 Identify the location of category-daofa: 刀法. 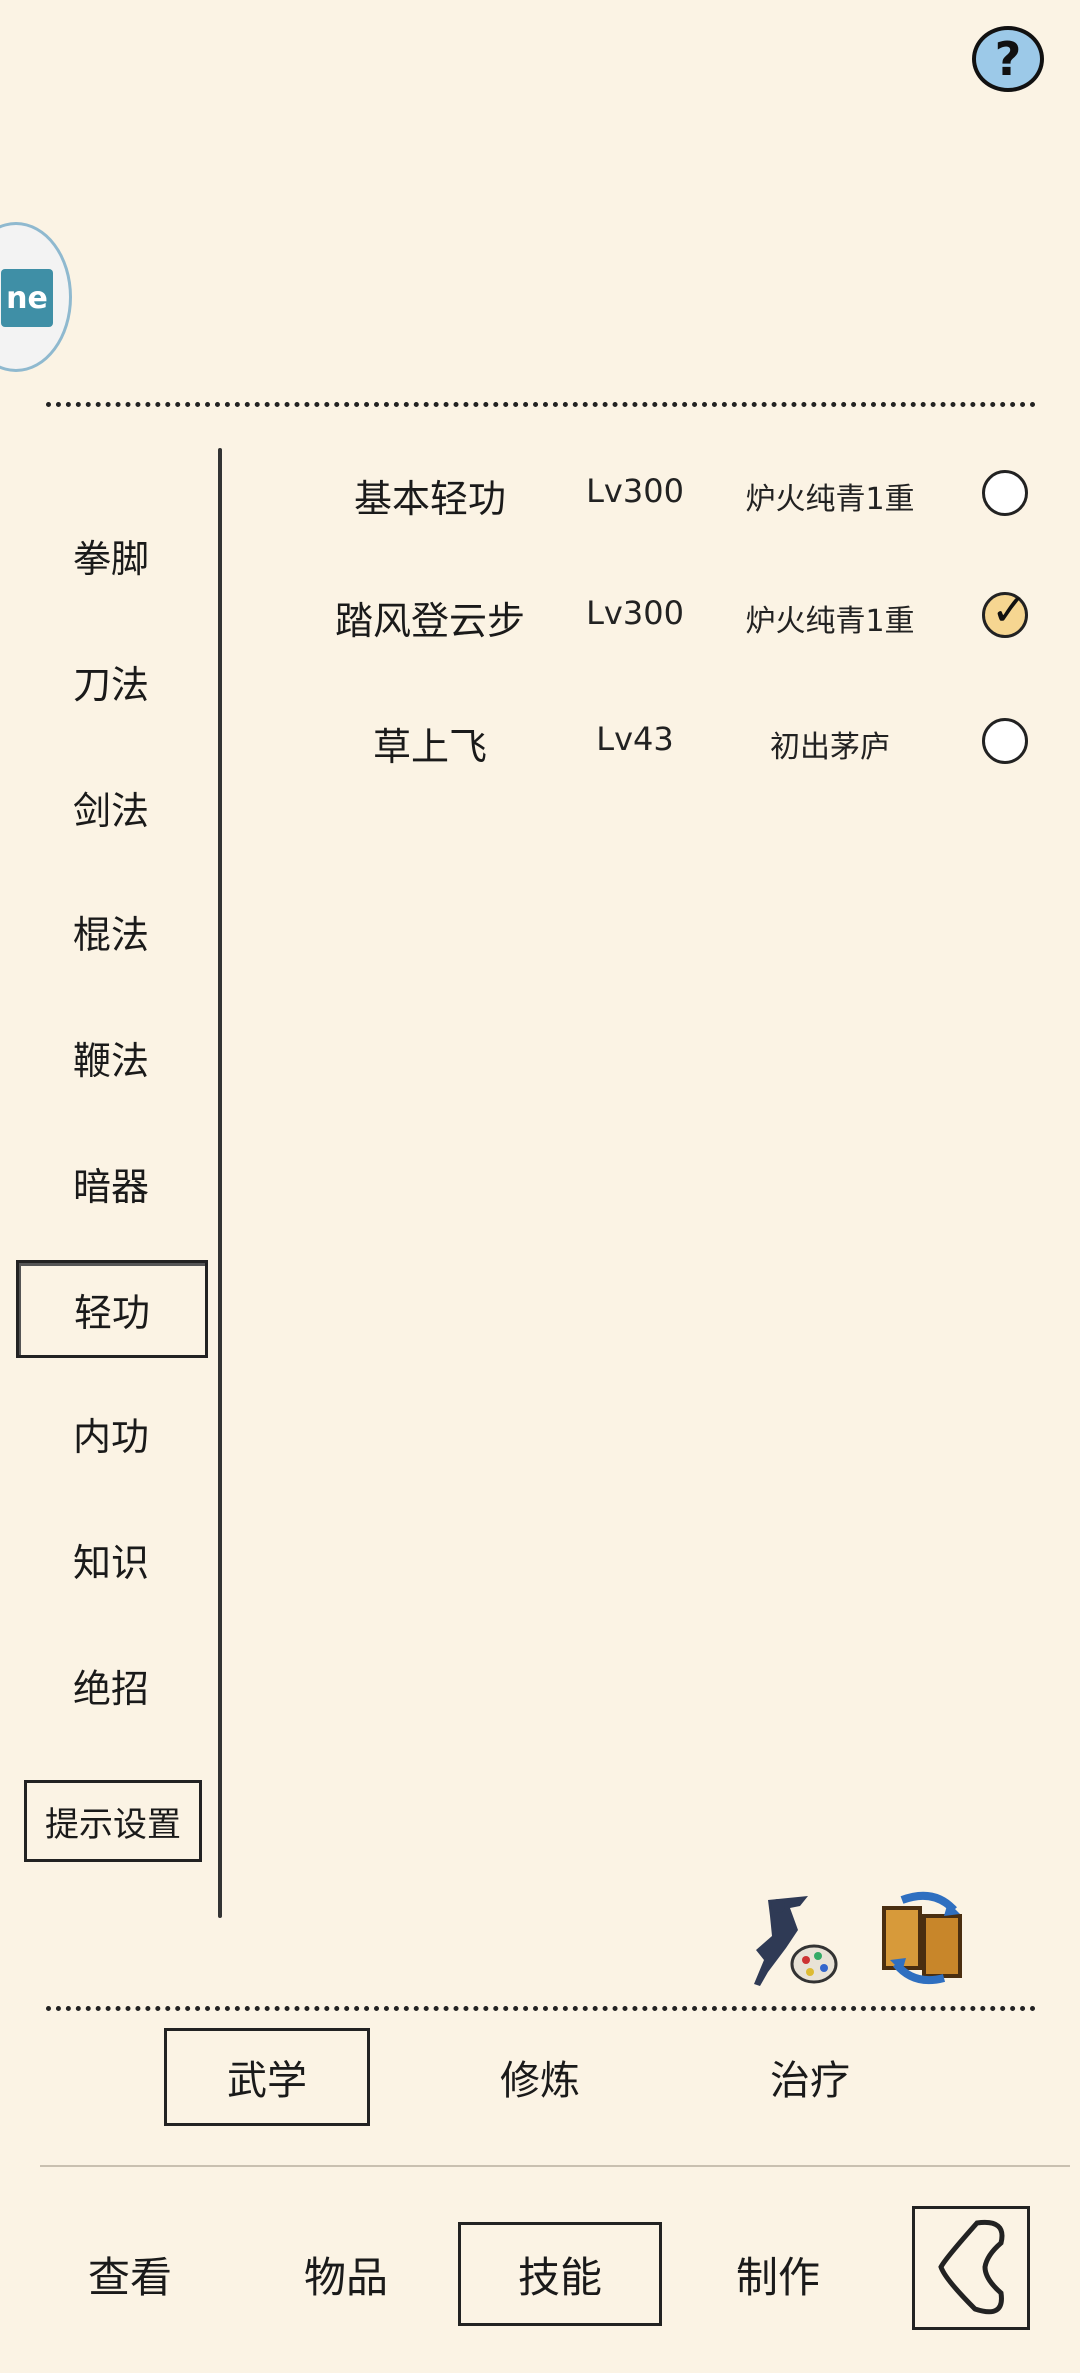
(111, 681).